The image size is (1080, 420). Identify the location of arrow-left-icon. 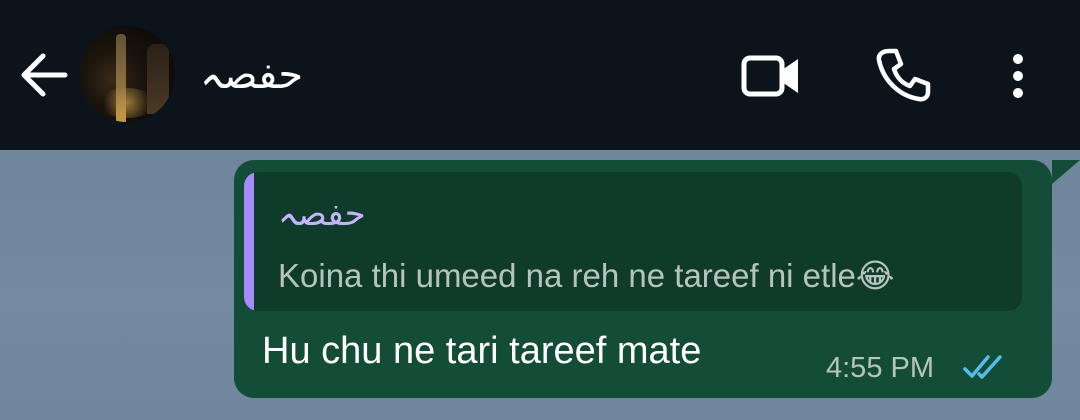
(44, 75).